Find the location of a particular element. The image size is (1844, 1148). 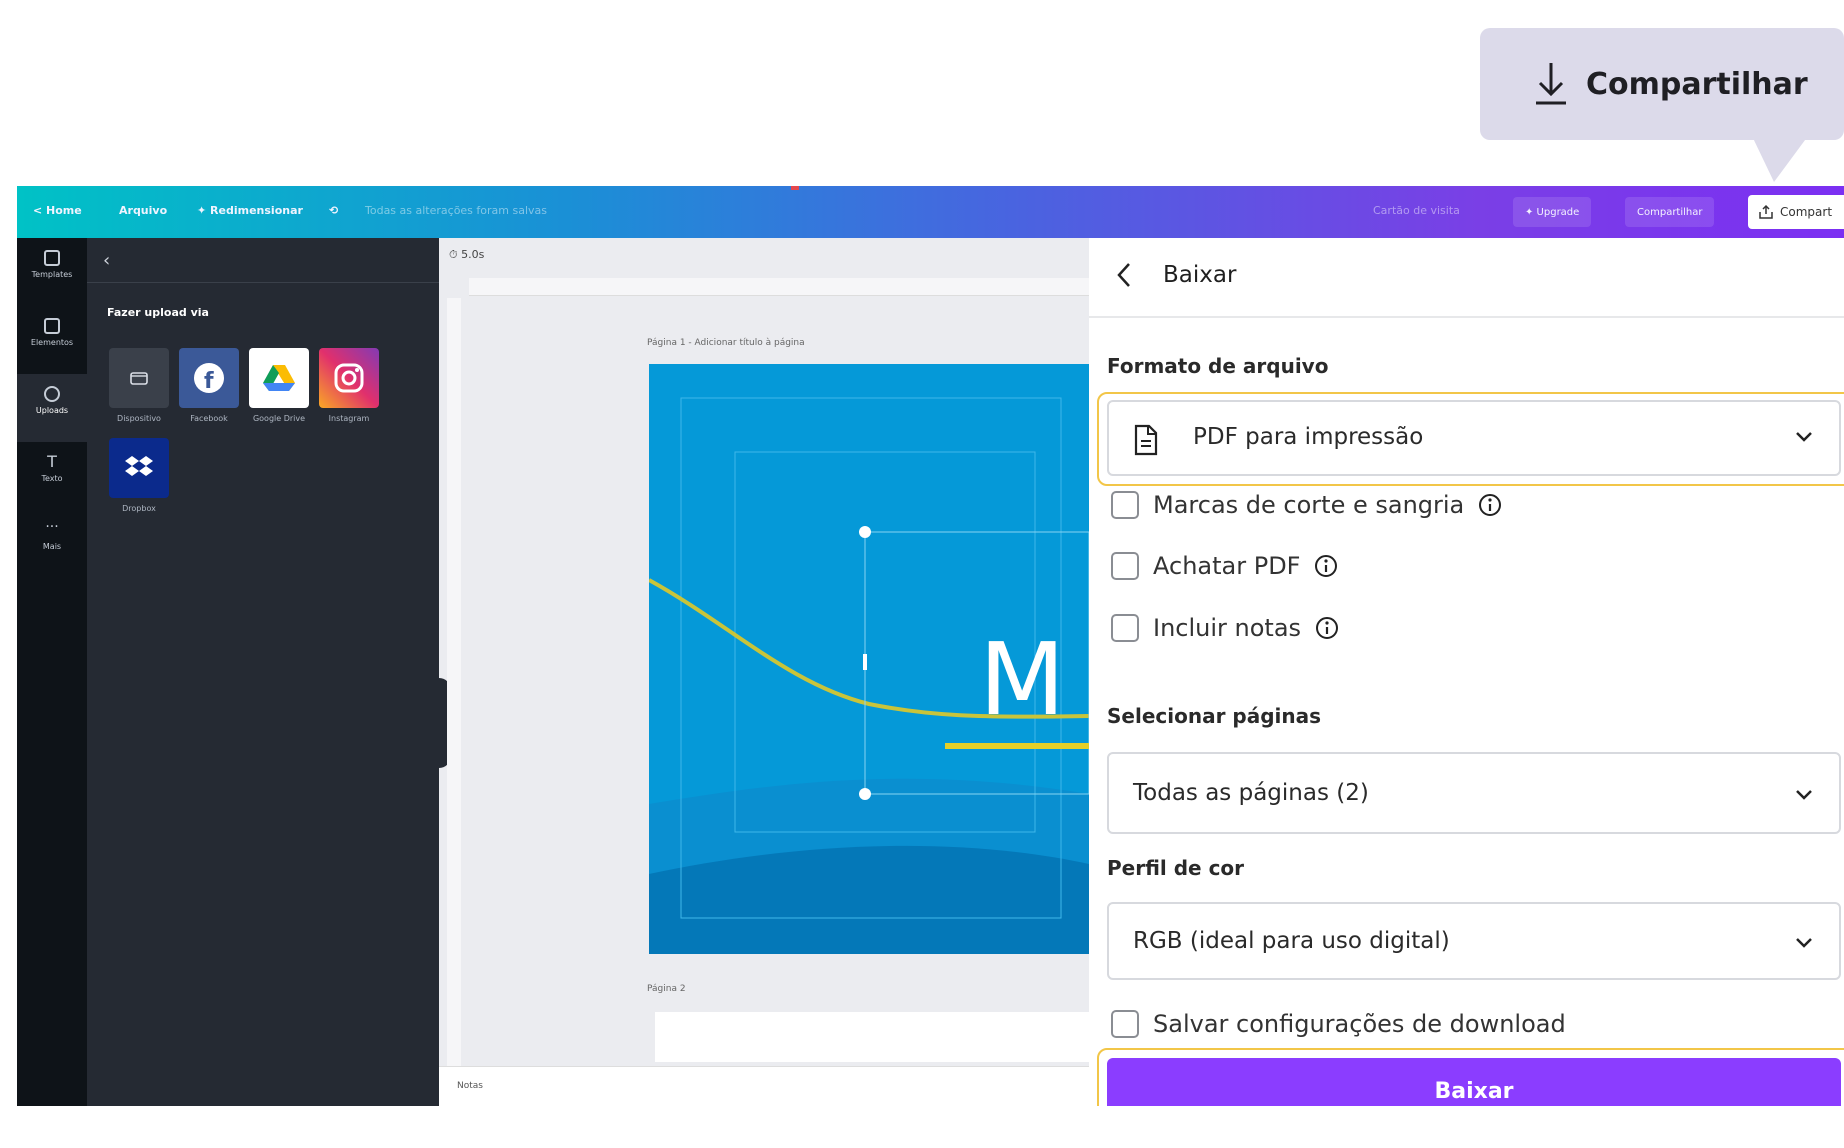

document-name: Cartão de visita is located at coordinates (1416, 210).